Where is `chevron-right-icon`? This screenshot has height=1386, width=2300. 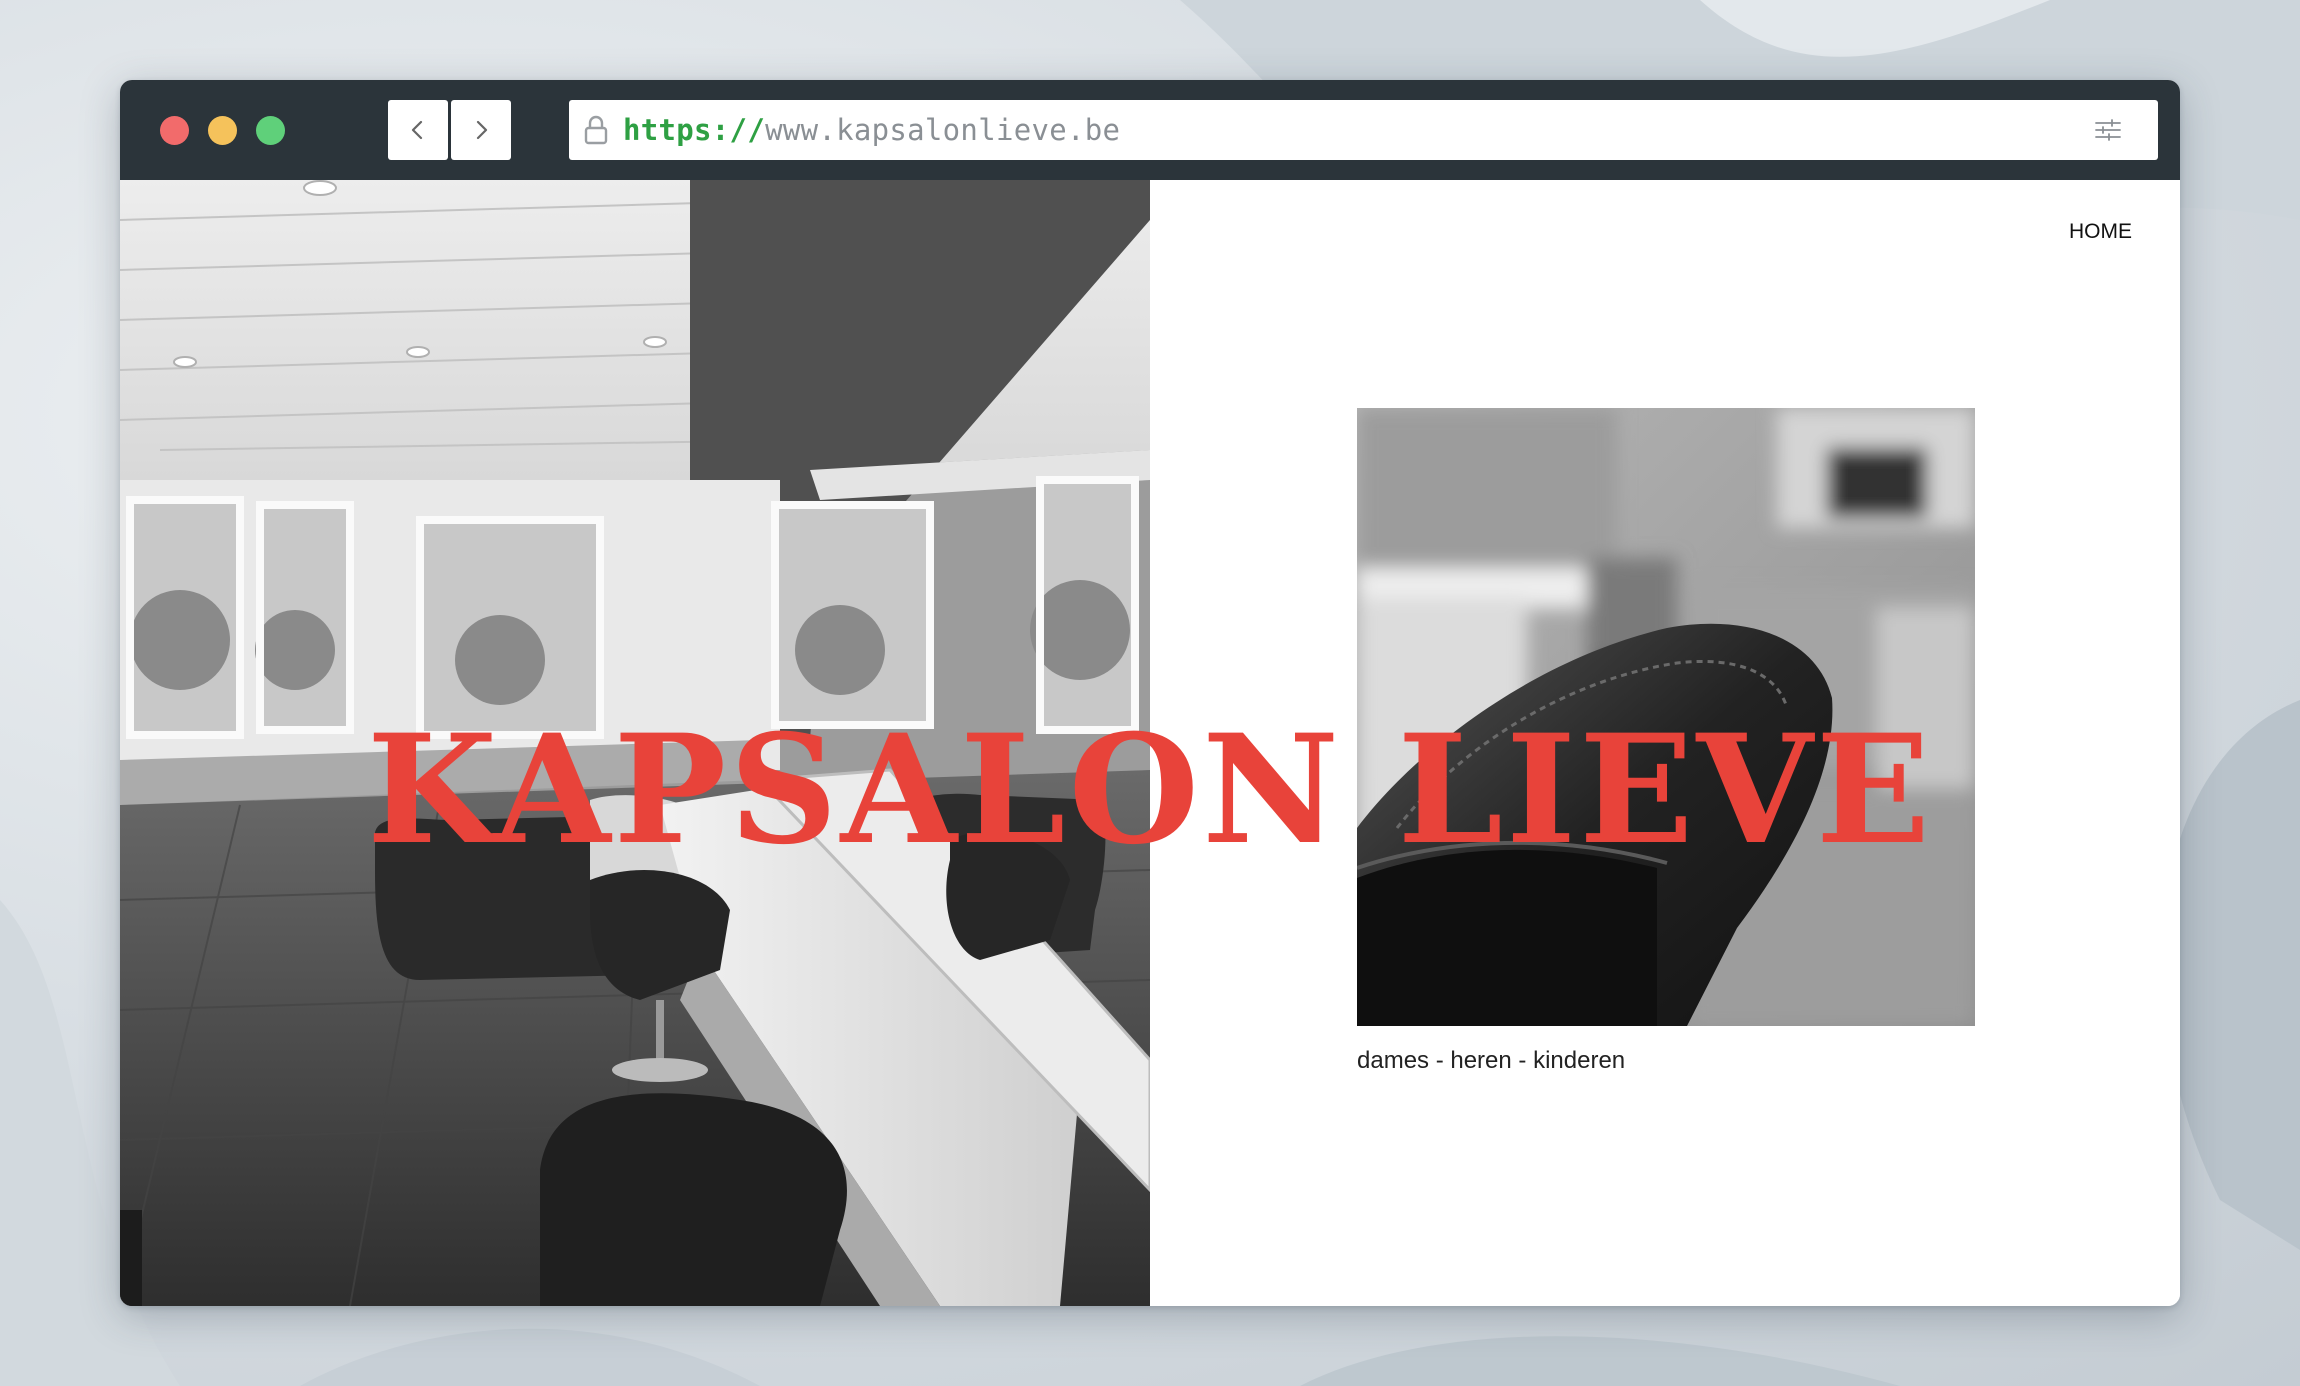 chevron-right-icon is located at coordinates (482, 130).